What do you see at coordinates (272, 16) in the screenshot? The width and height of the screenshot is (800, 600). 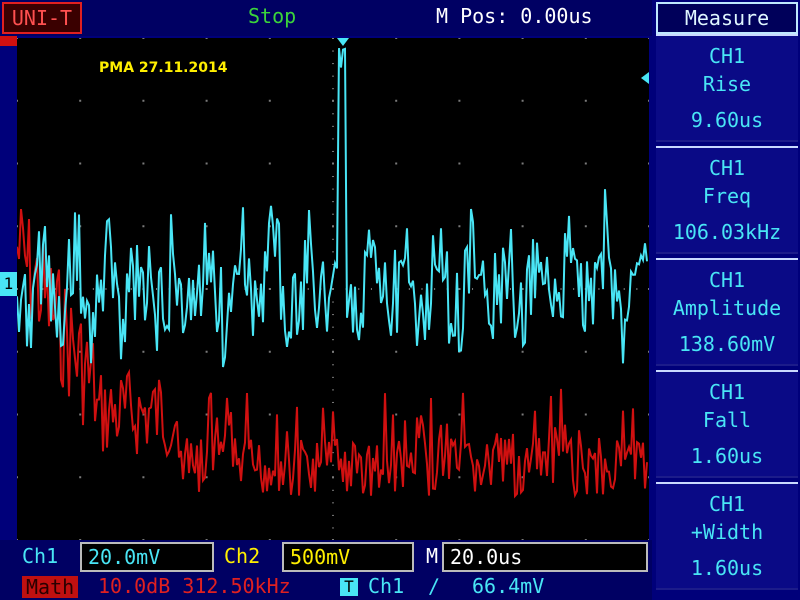 I see `run-state: Stop` at bounding box center [272, 16].